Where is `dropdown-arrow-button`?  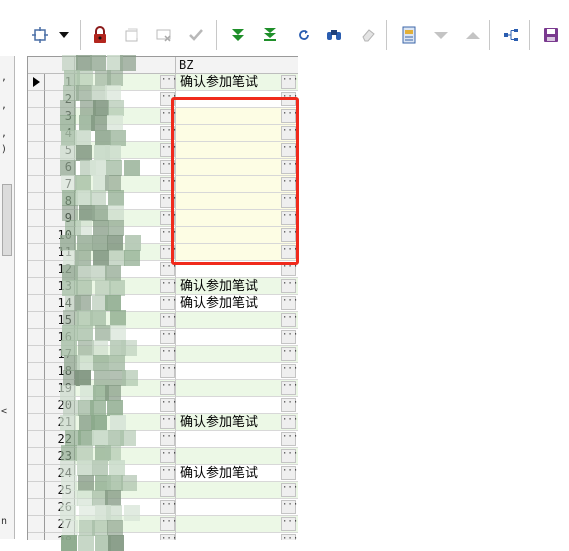
dropdown-arrow-button is located at coordinates (64, 35).